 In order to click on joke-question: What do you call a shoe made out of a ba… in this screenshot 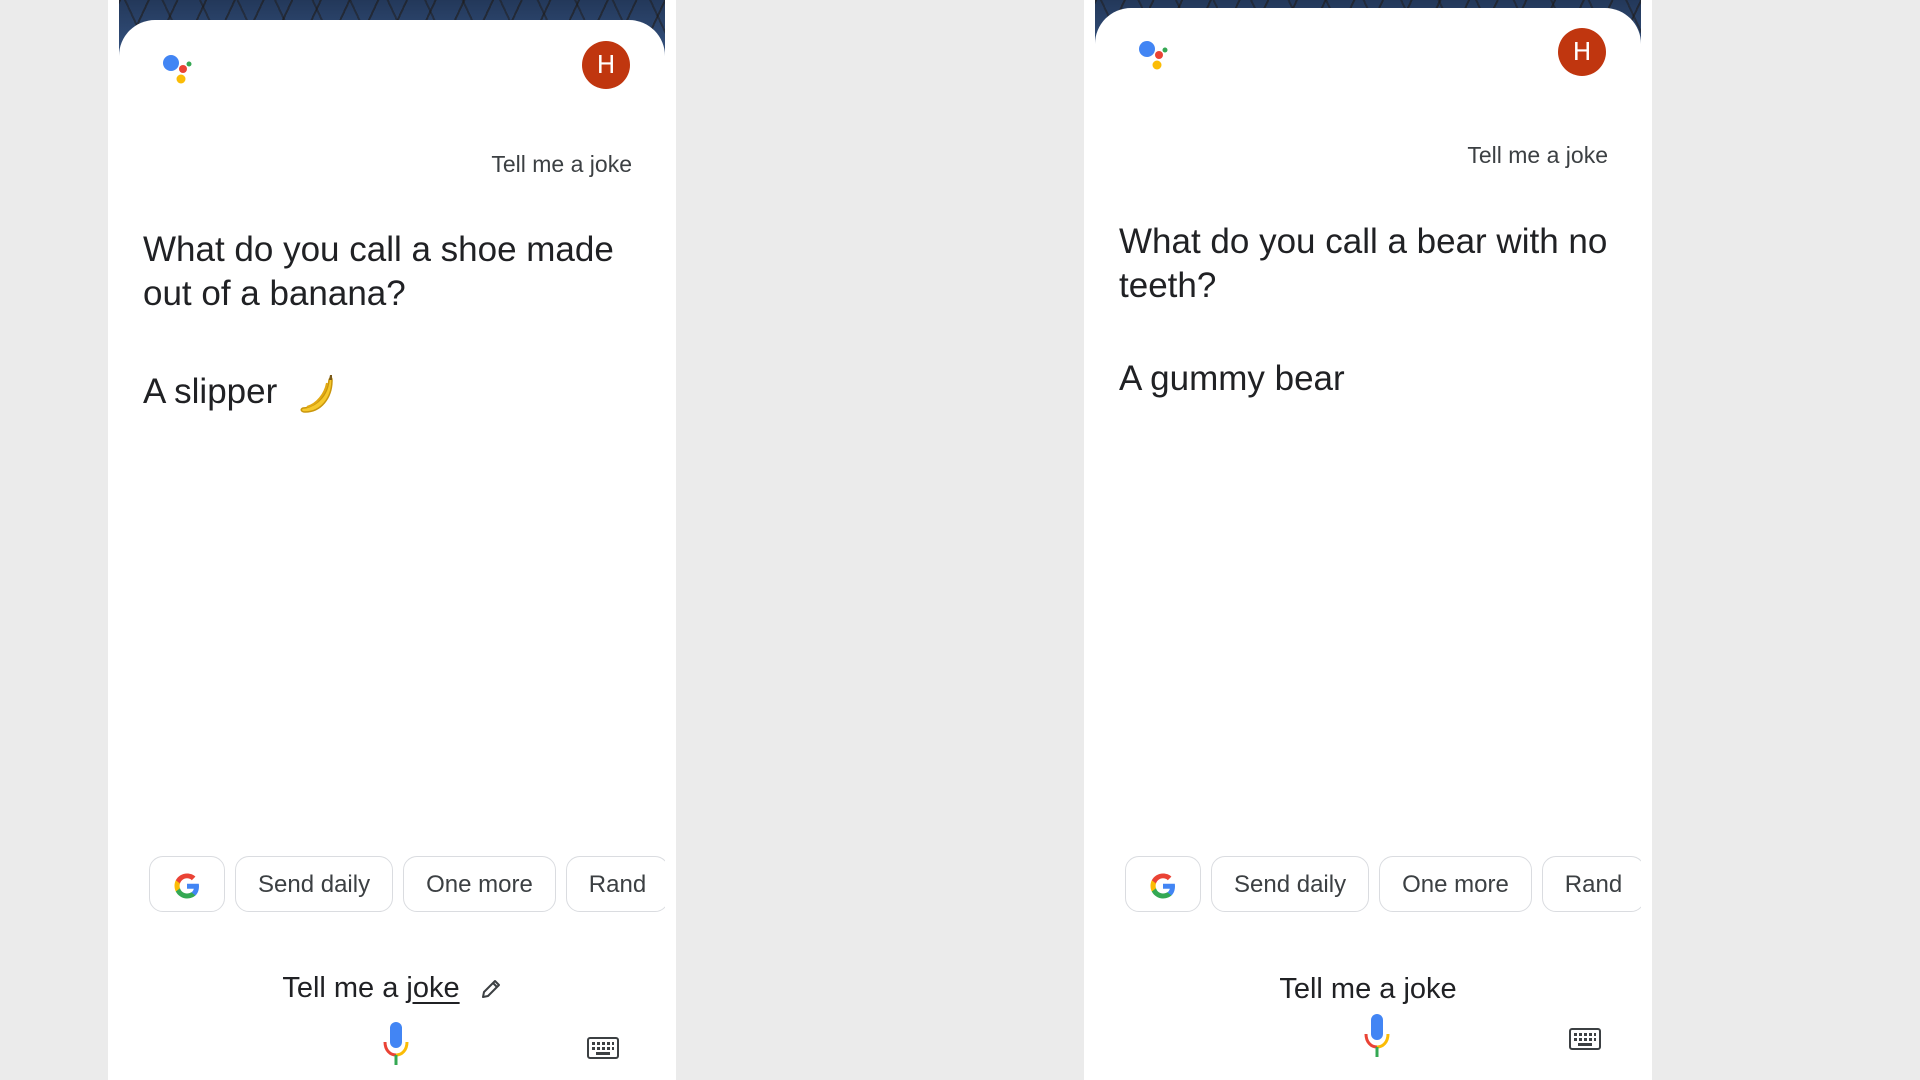, I will do `click(378, 271)`.